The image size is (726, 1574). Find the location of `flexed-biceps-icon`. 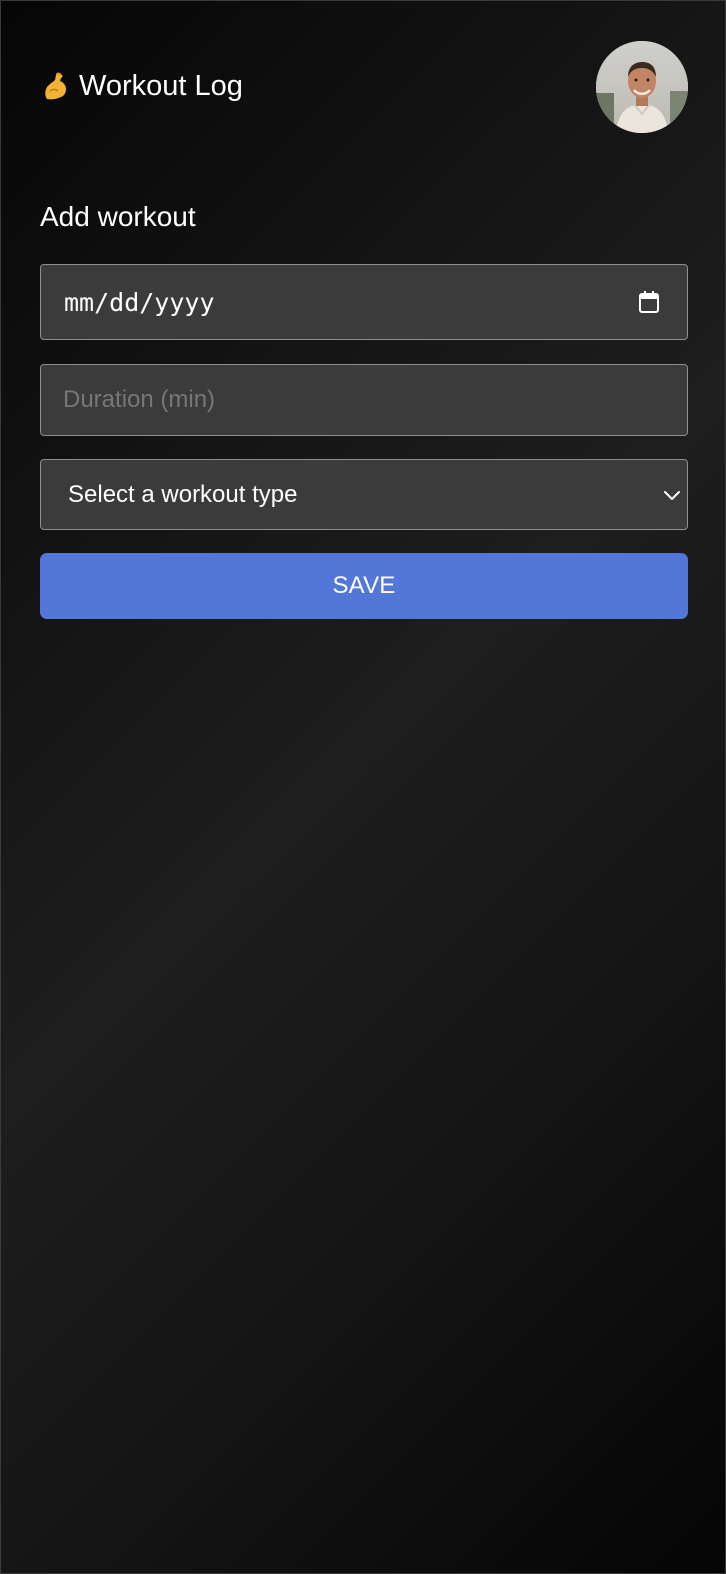

flexed-biceps-icon is located at coordinates (55, 86).